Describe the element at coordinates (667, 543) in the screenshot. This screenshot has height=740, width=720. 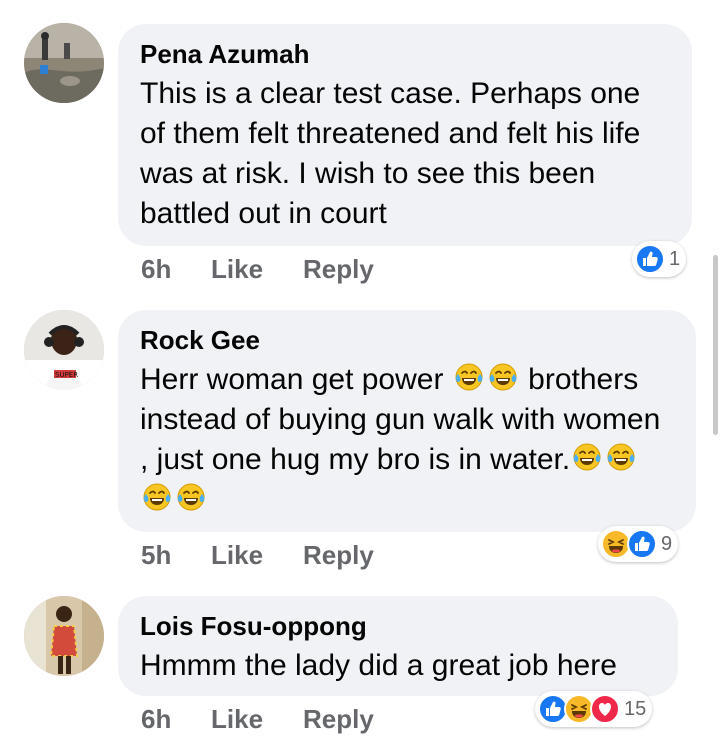
I see `reaction-count: 9` at that location.